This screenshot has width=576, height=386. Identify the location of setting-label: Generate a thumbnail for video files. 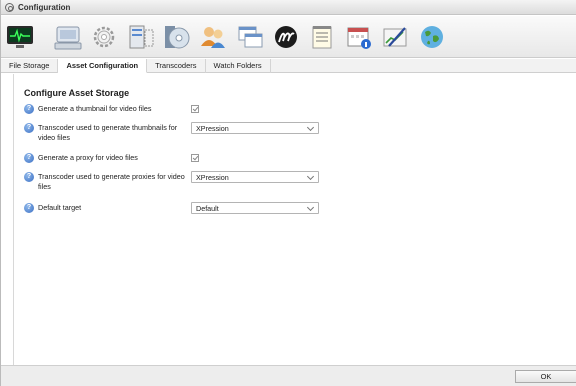
(95, 108).